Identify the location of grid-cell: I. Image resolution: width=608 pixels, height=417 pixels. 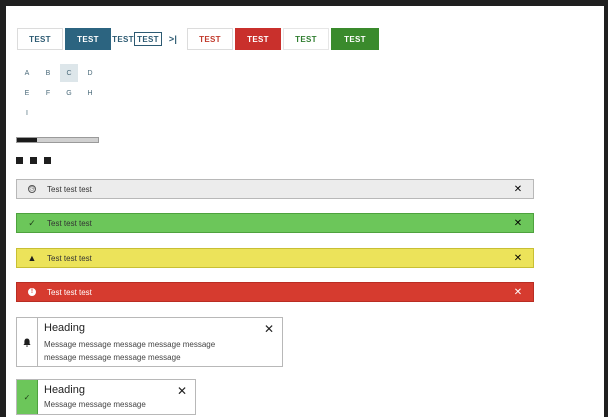
(27, 113).